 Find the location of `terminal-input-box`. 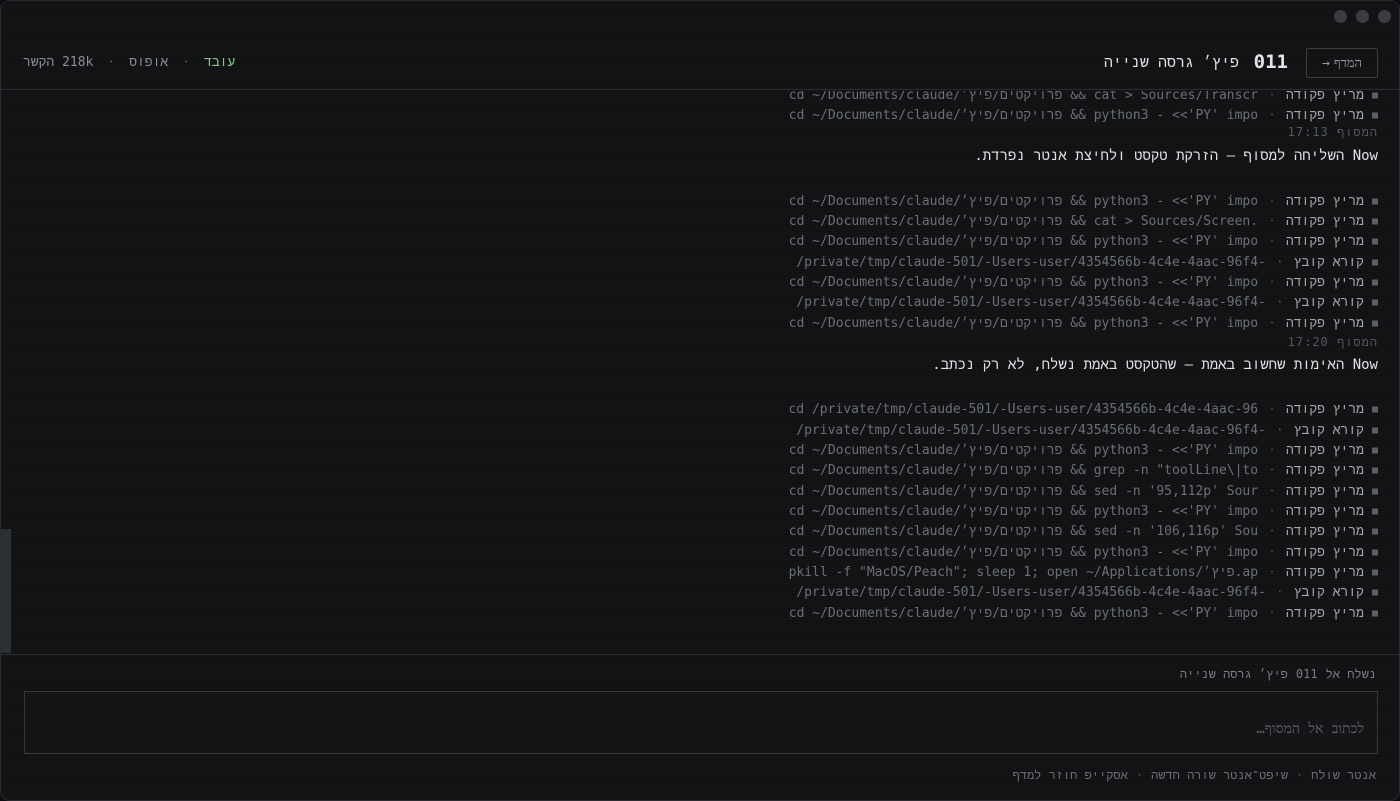

terminal-input-box is located at coordinates (701, 722).